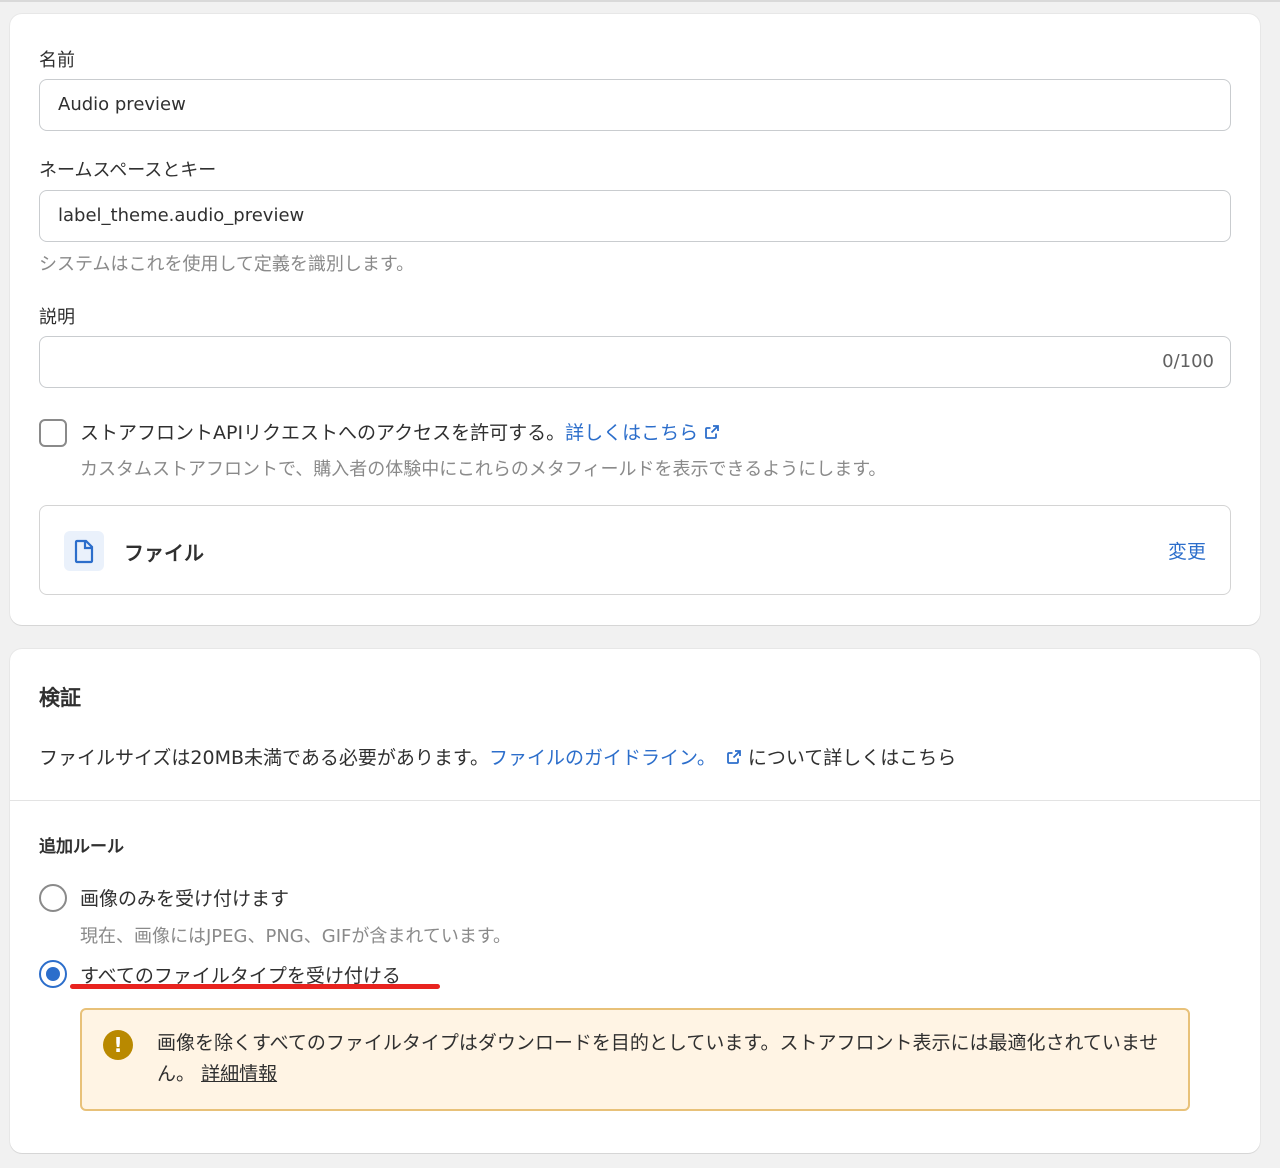 The image size is (1280, 1168). Describe the element at coordinates (81, 847) in the screenshot. I see `rules-title: 追加ルール` at that location.